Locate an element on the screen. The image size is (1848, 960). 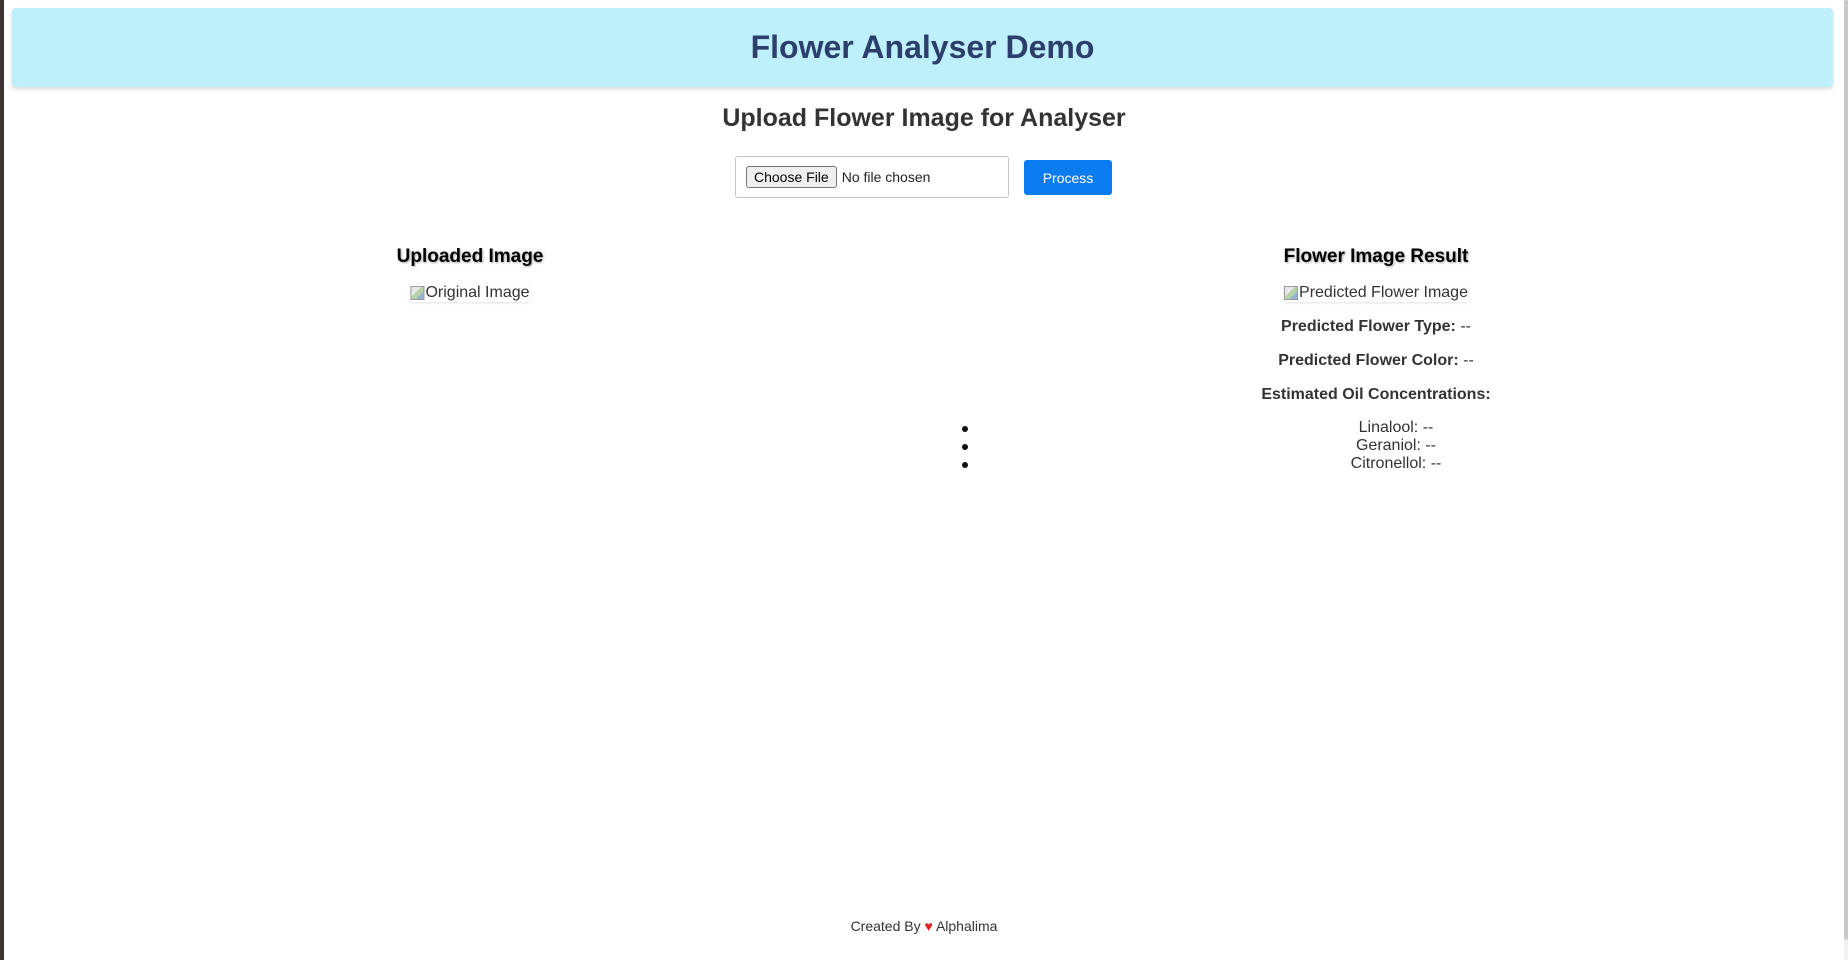
predicted-type-value: -- is located at coordinates (1465, 326).